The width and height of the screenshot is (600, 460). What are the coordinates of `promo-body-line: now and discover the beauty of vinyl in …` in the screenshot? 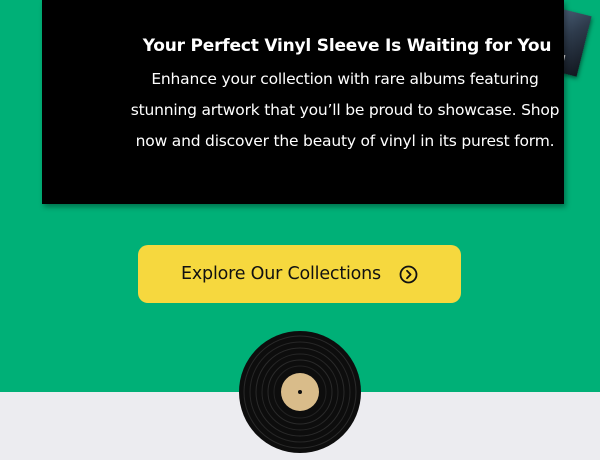 It's located at (345, 141).